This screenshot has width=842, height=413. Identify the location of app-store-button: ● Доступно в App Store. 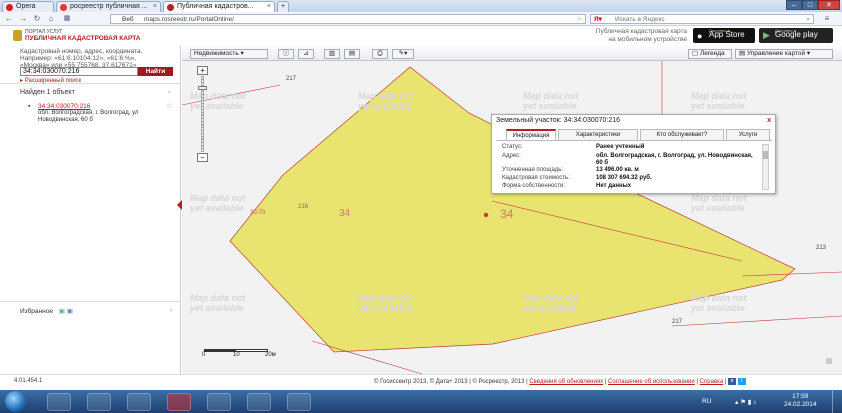
(724, 35).